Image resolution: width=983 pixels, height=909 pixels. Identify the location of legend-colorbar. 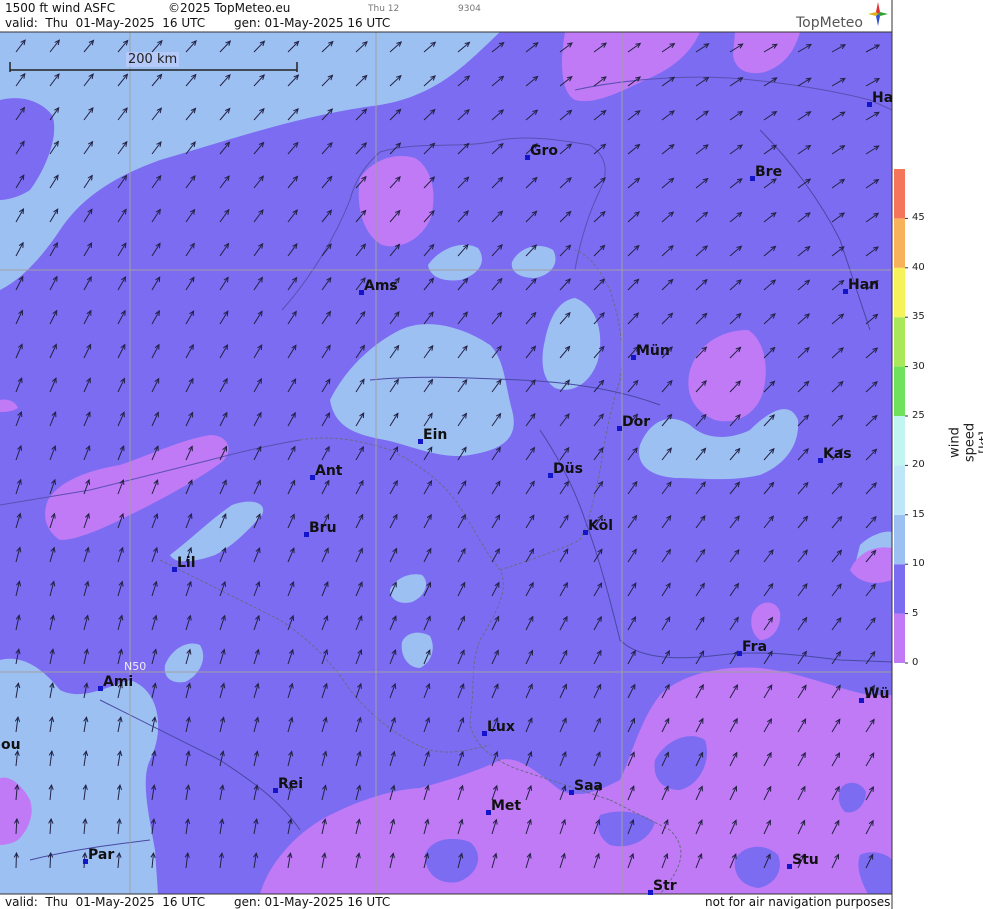
(901, 416).